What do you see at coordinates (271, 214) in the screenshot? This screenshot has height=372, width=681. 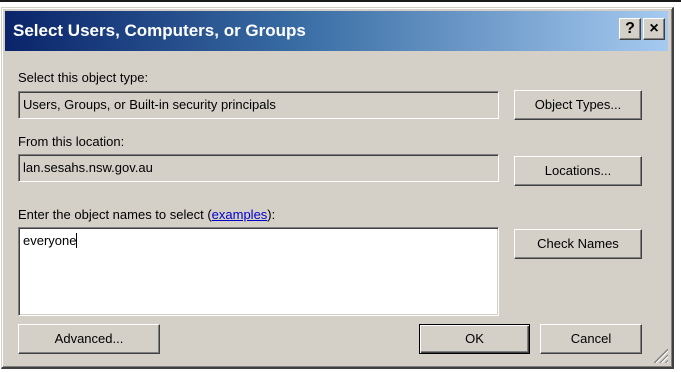 I see `object-names-label-suffix: ):` at bounding box center [271, 214].